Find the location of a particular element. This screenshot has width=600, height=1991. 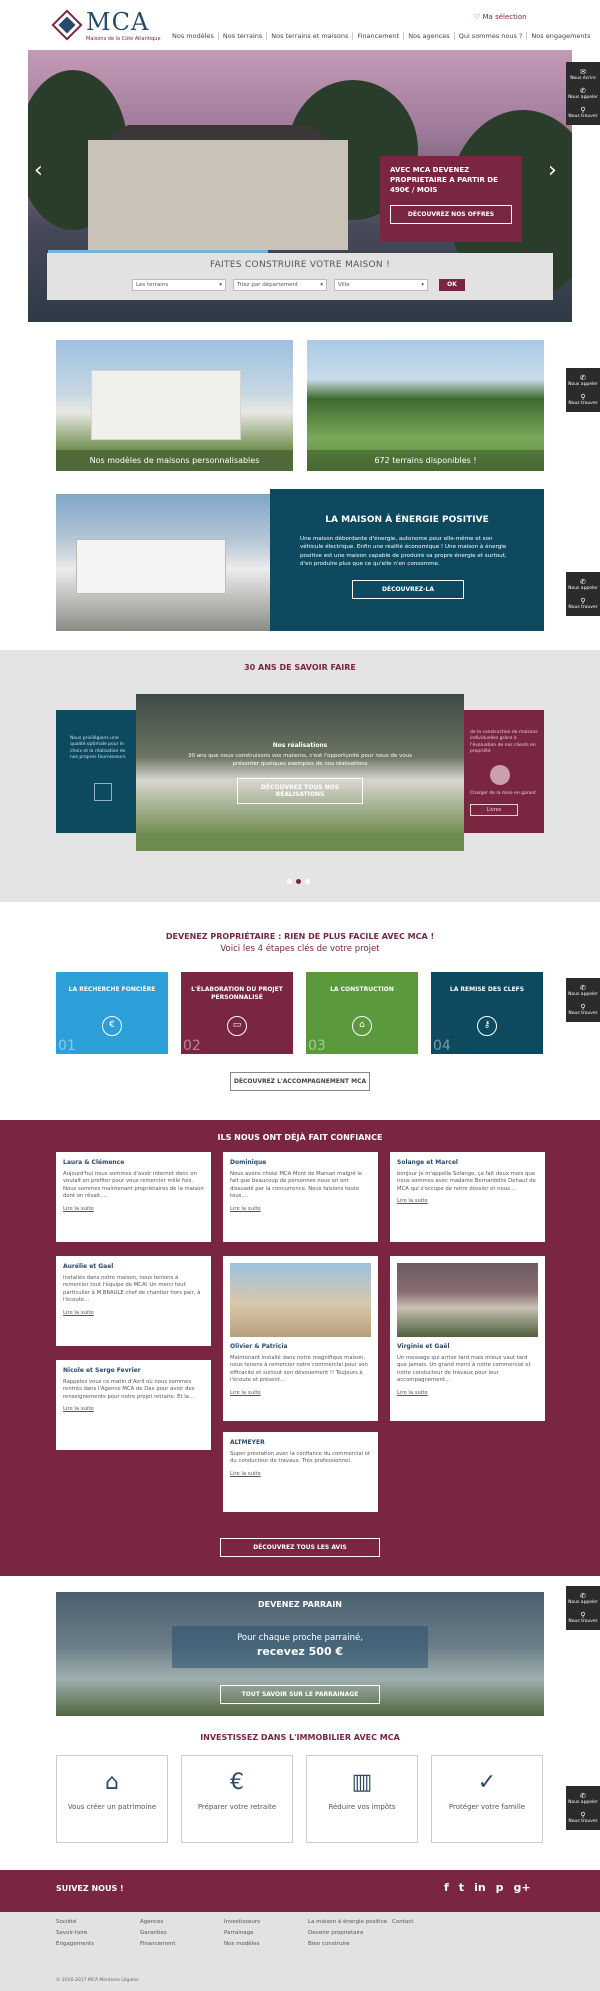

footer-link: Société is located at coordinates (96, 1922).